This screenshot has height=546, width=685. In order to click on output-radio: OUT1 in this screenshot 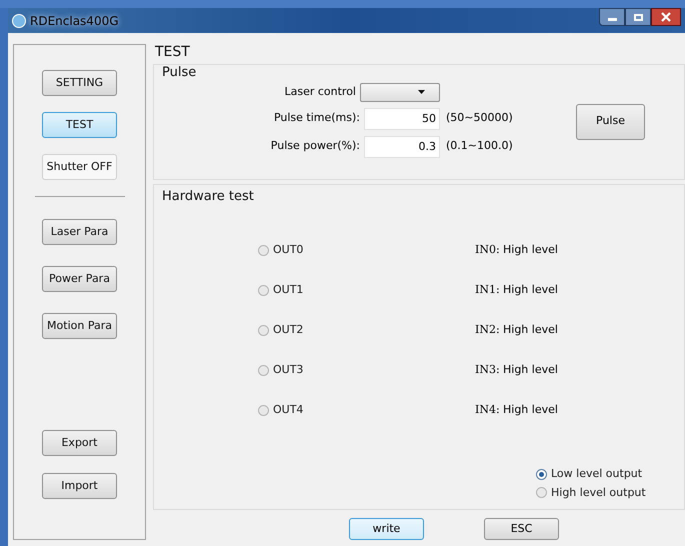, I will do `click(366, 290)`.